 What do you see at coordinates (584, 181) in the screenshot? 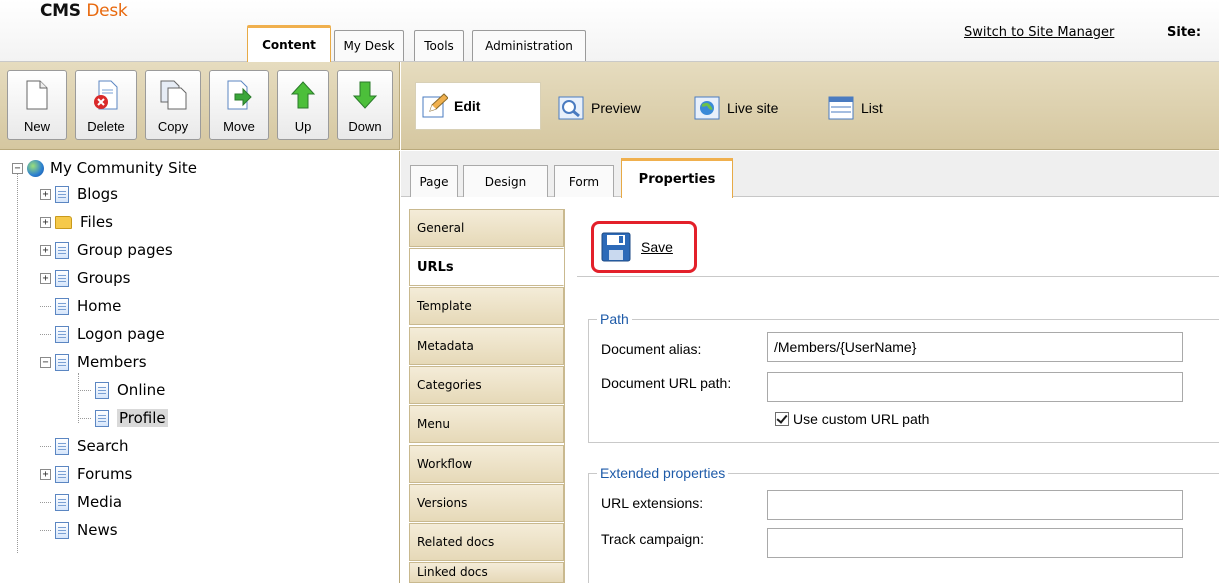
I see `tab-form: Form` at bounding box center [584, 181].